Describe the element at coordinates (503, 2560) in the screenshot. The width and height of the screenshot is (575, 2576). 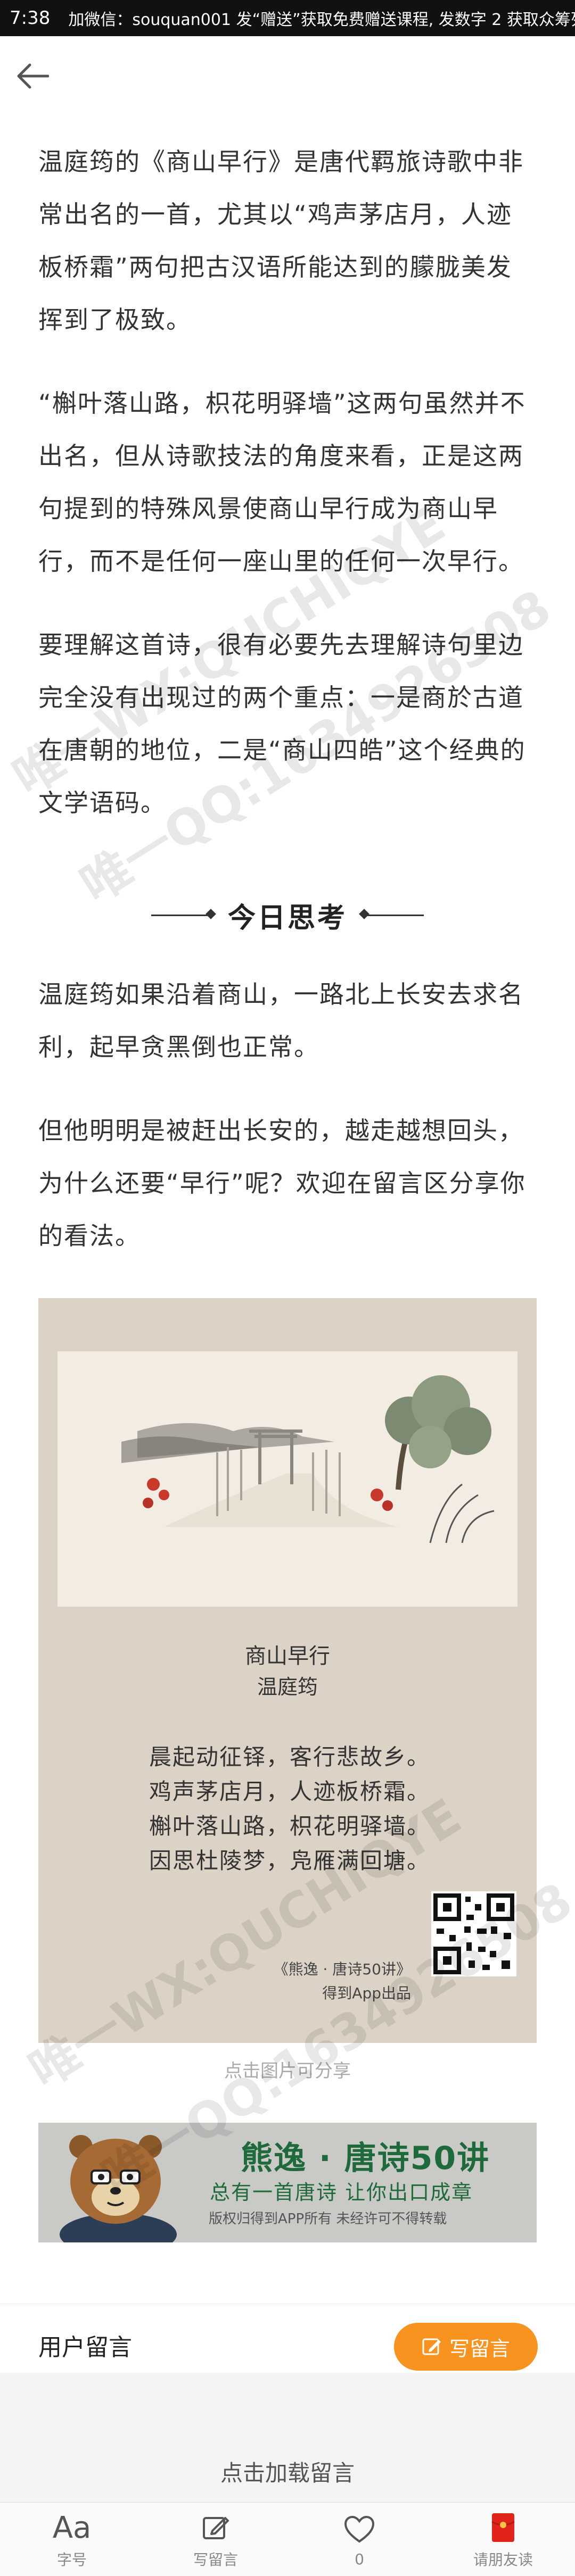
I see `invite-friend-label: 请朋友读` at that location.